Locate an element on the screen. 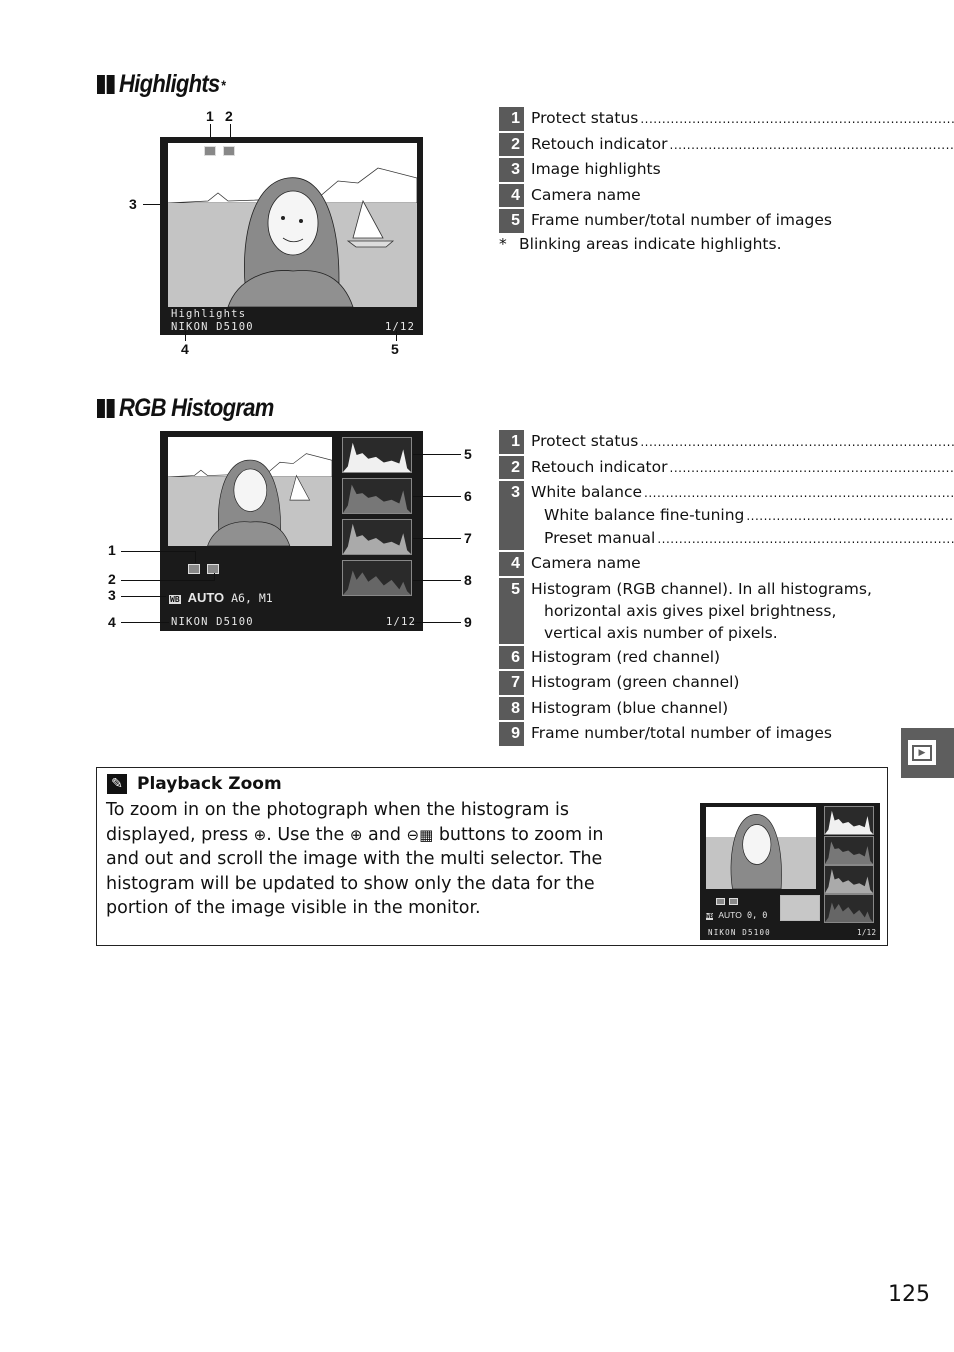 The height and width of the screenshot is (1352, 954). playback-icon: ▶ is located at coordinates (922, 752).